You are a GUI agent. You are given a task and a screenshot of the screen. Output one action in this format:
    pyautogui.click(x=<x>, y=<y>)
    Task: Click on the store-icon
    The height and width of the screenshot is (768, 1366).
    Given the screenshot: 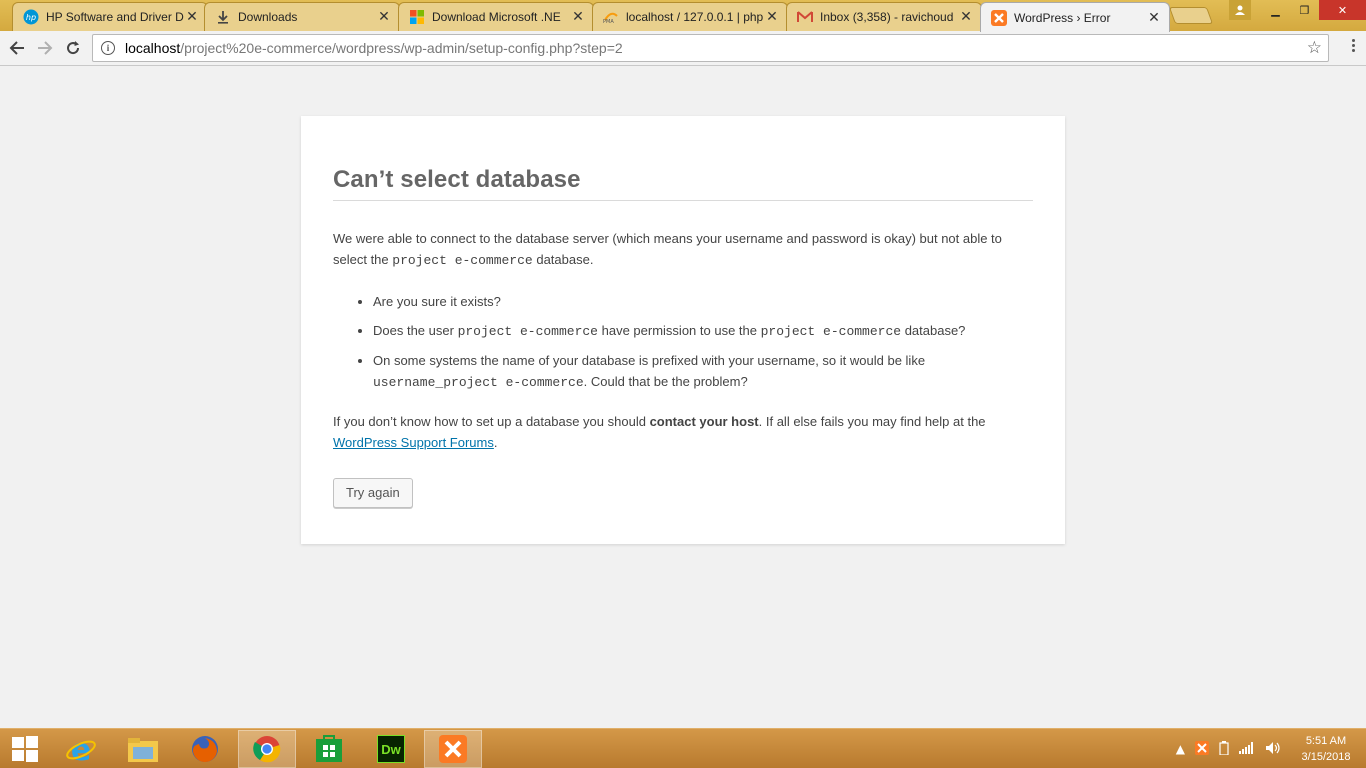 What is the action you would take?
    pyautogui.click(x=329, y=749)
    